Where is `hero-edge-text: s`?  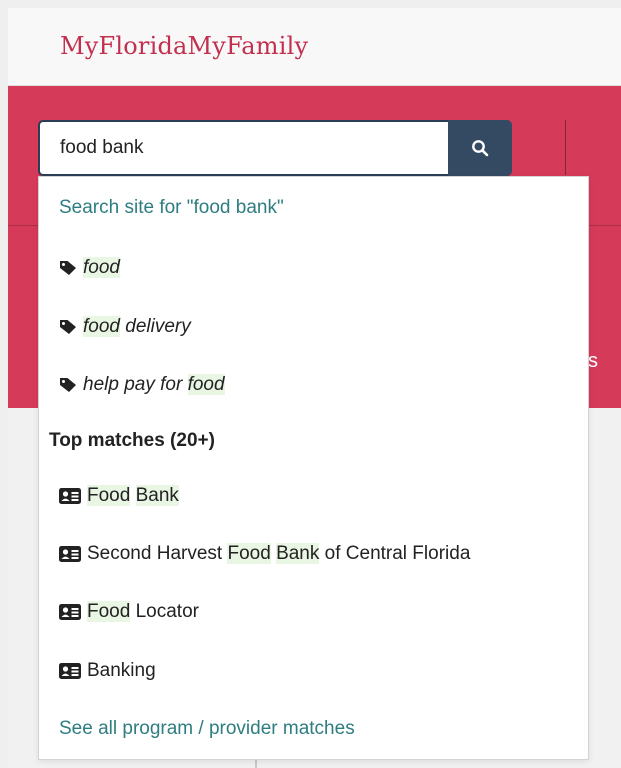 hero-edge-text: s is located at coordinates (593, 361).